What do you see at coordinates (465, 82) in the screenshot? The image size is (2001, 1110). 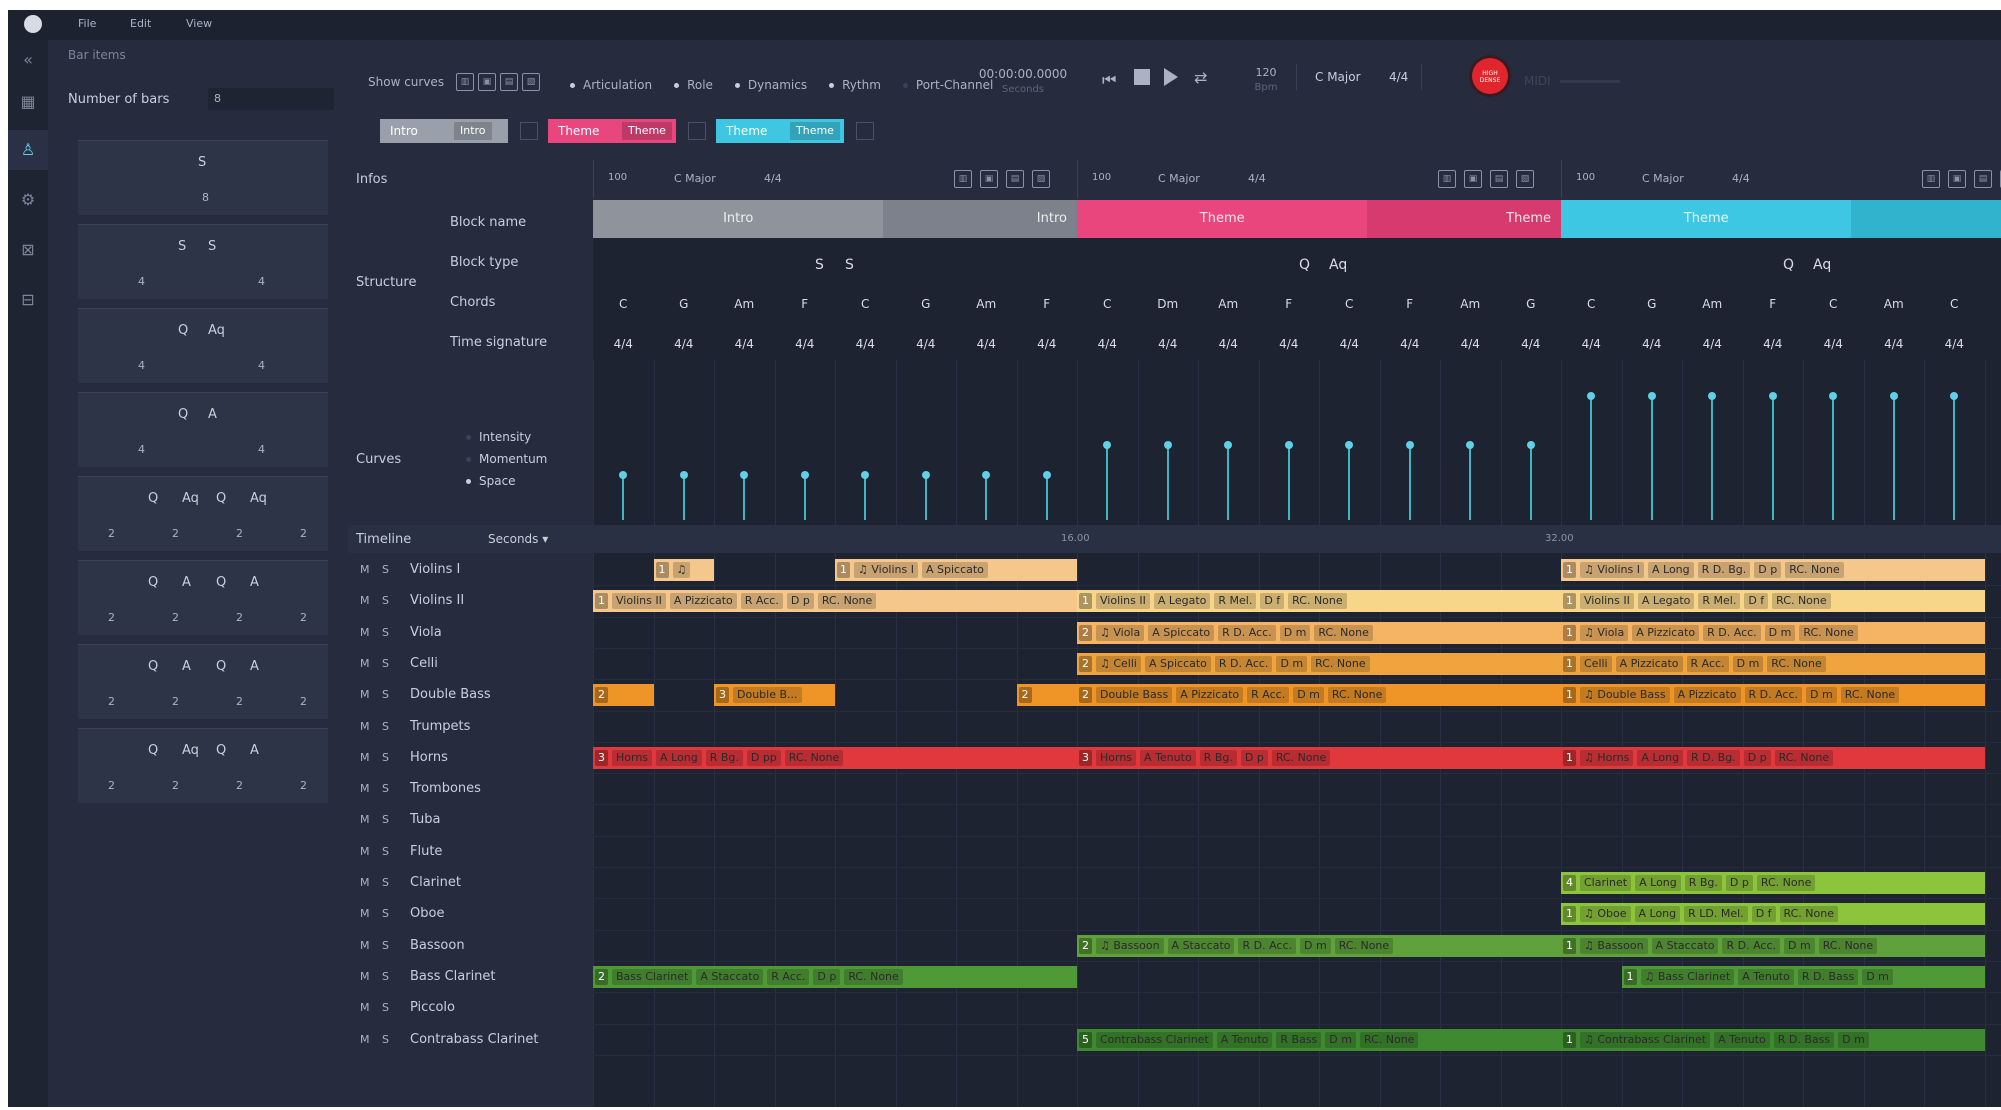 I see `view-1-icon: ▥` at bounding box center [465, 82].